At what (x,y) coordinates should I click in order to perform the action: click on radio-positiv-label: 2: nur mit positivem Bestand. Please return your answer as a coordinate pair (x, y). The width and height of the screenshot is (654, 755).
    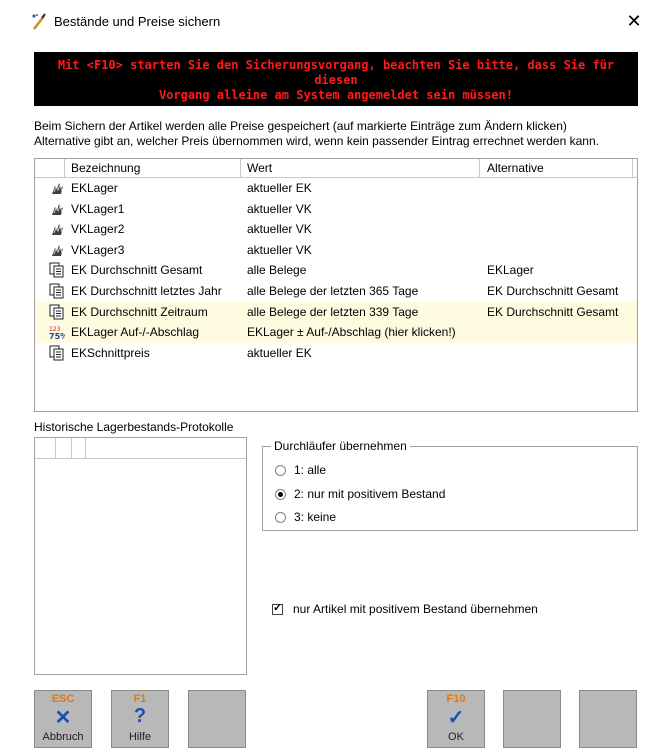
    Looking at the image, I should click on (370, 494).